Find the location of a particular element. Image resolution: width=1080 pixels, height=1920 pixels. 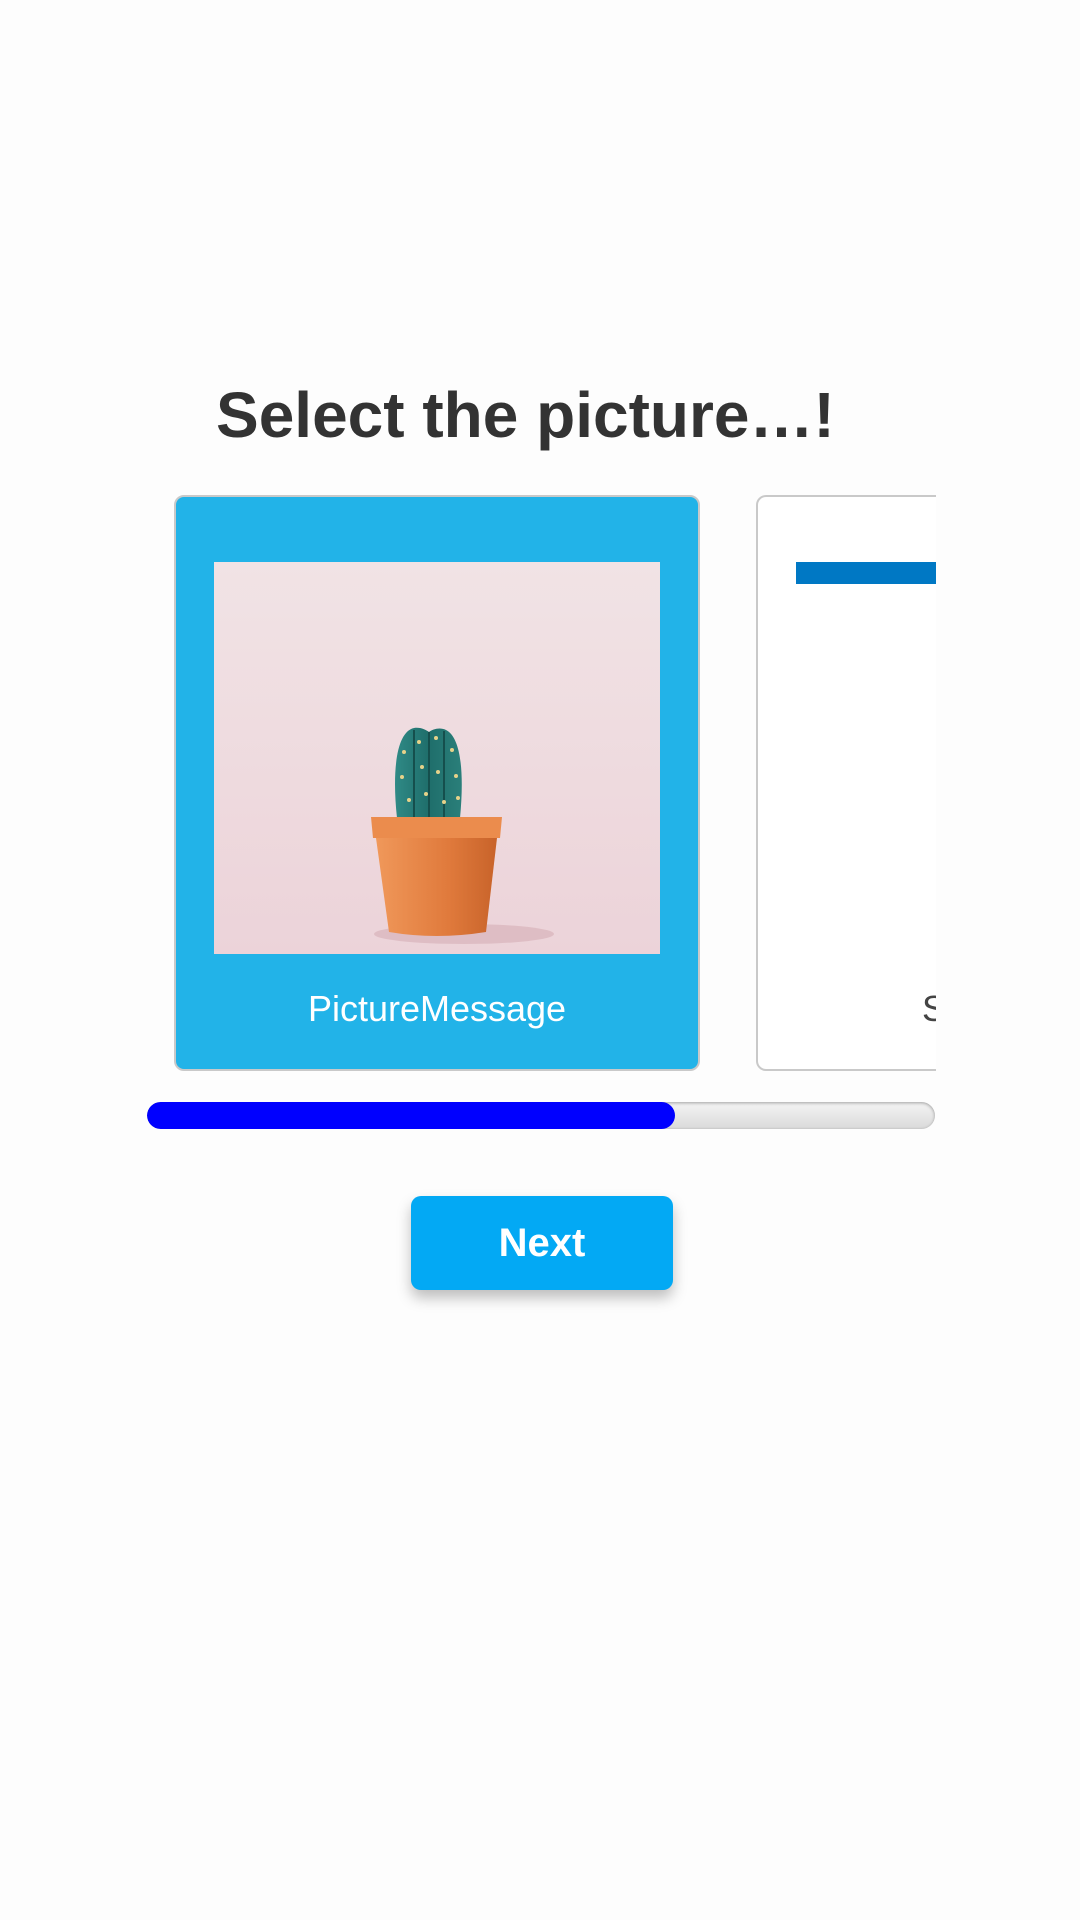

card-image-placeholder is located at coordinates (866, 573).